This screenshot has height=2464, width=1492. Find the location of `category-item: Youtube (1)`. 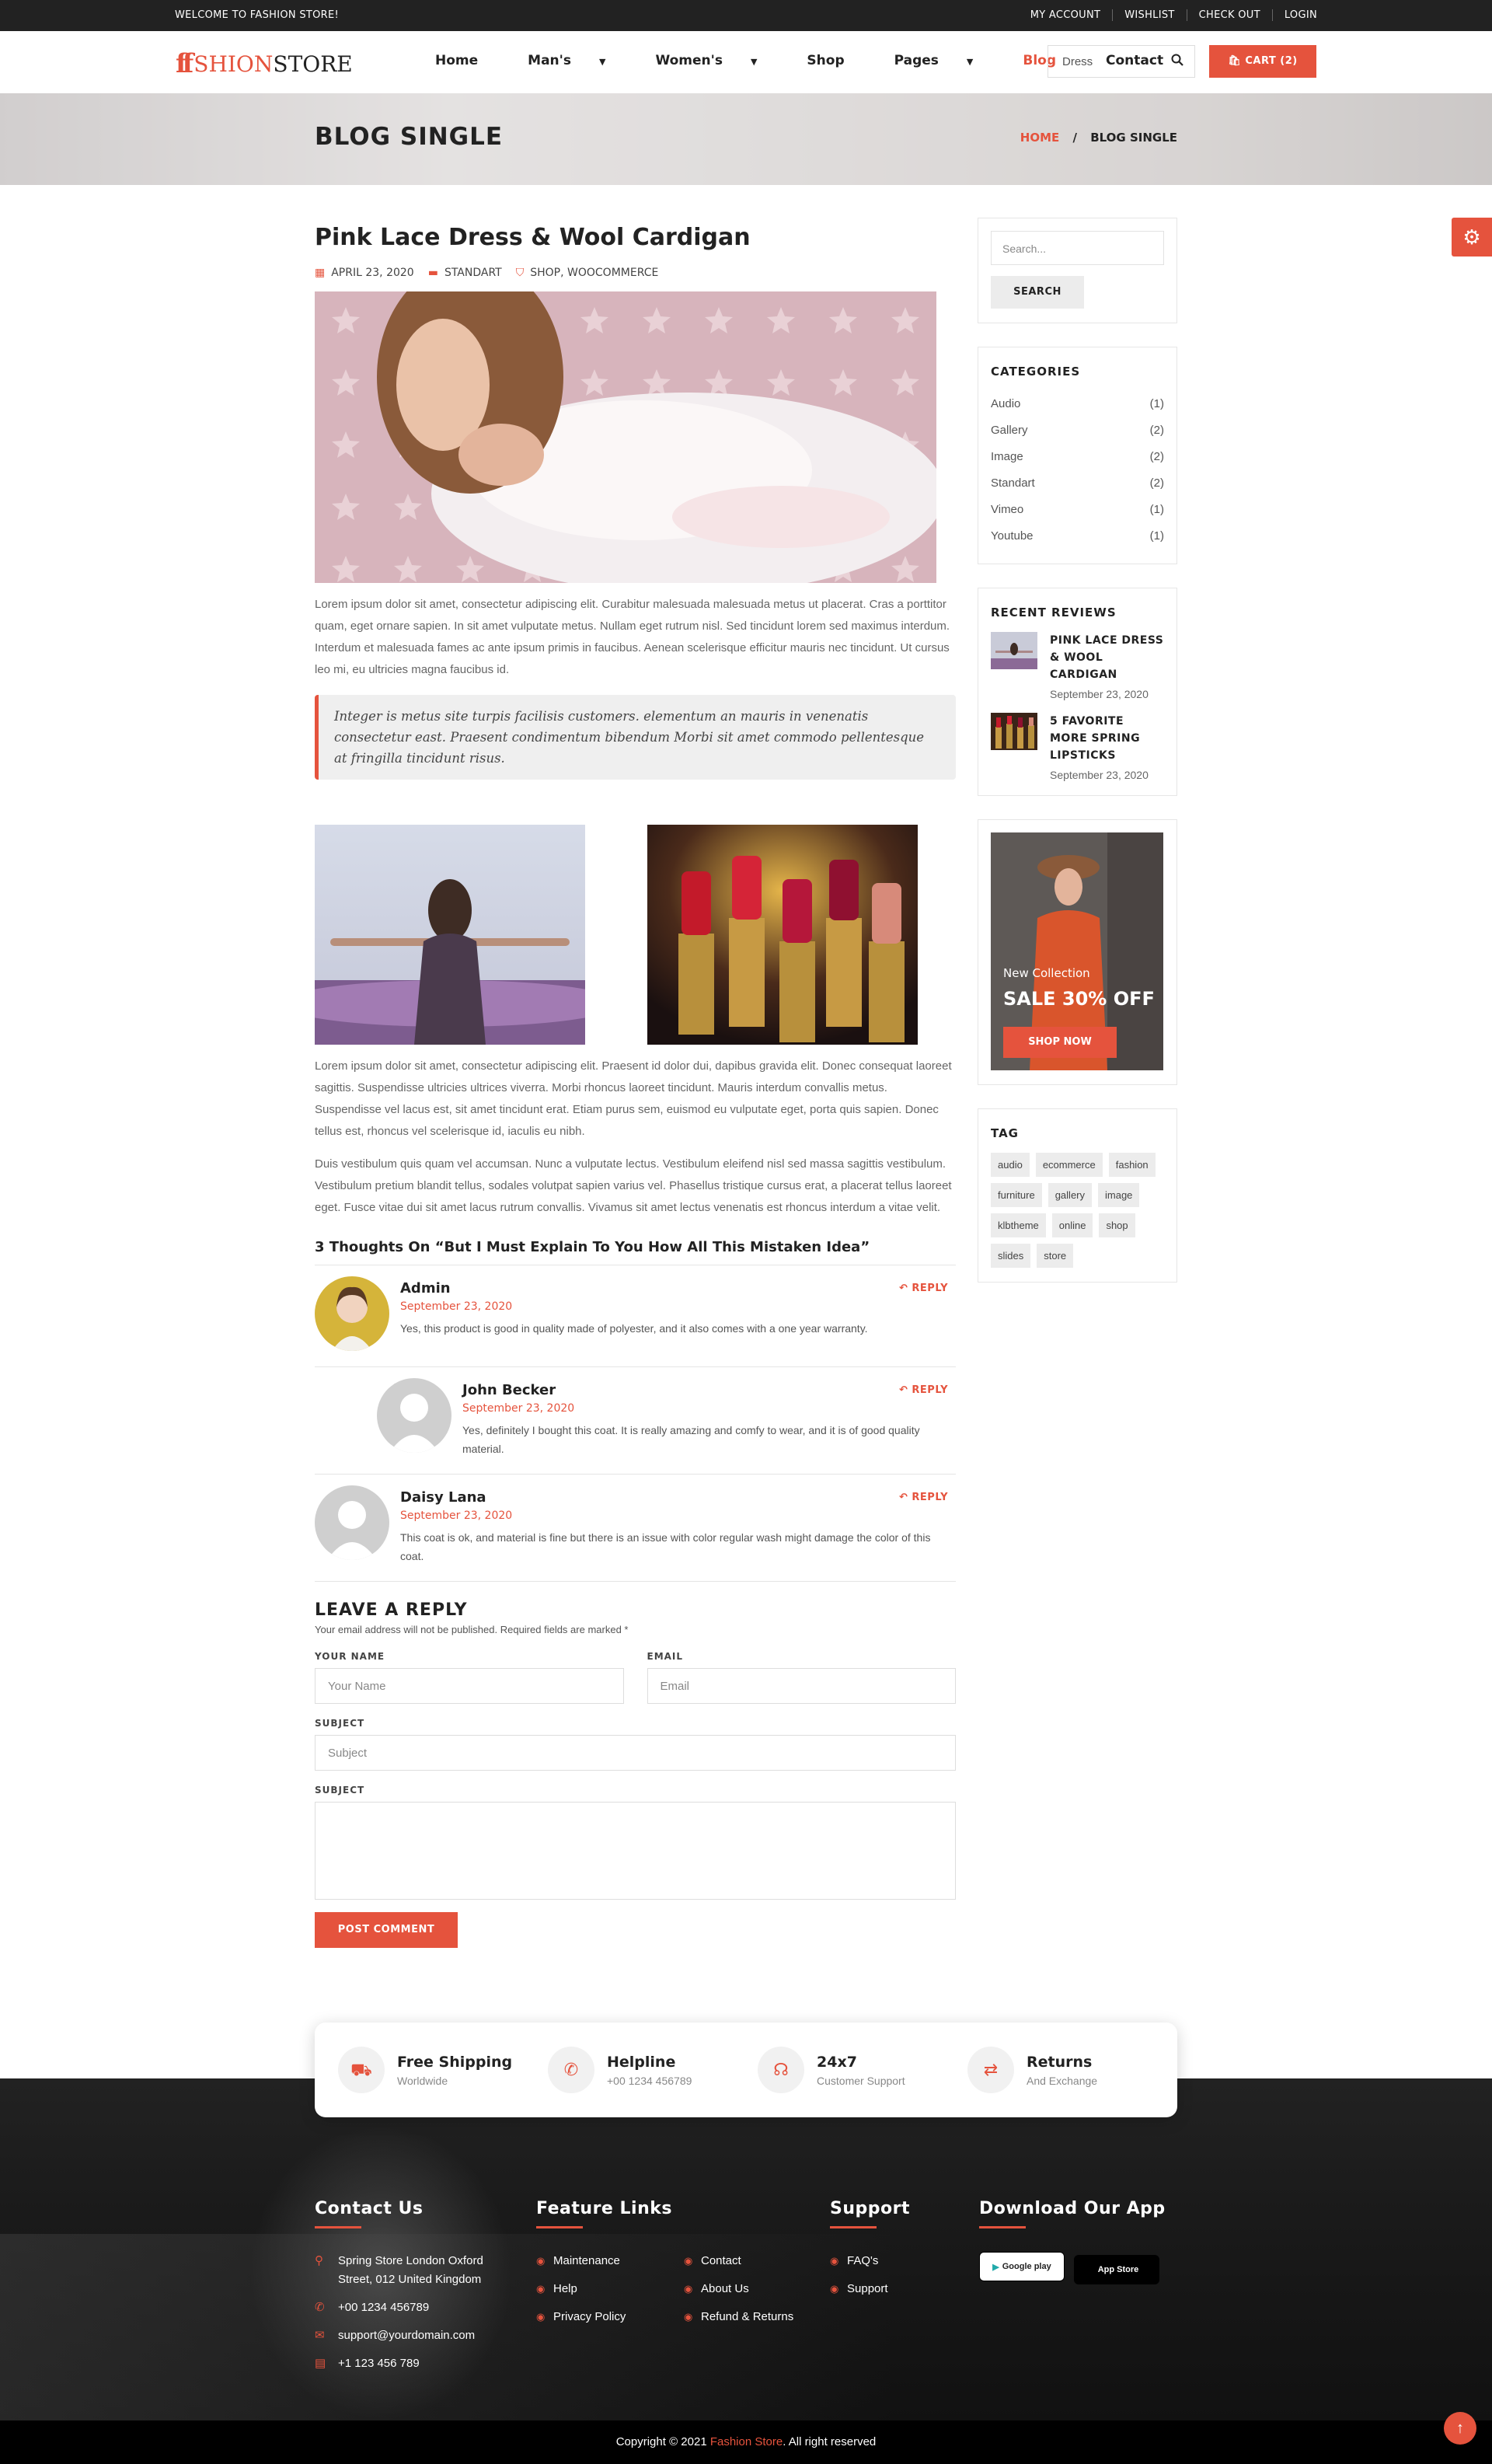

category-item: Youtube (1) is located at coordinates (1077, 536).